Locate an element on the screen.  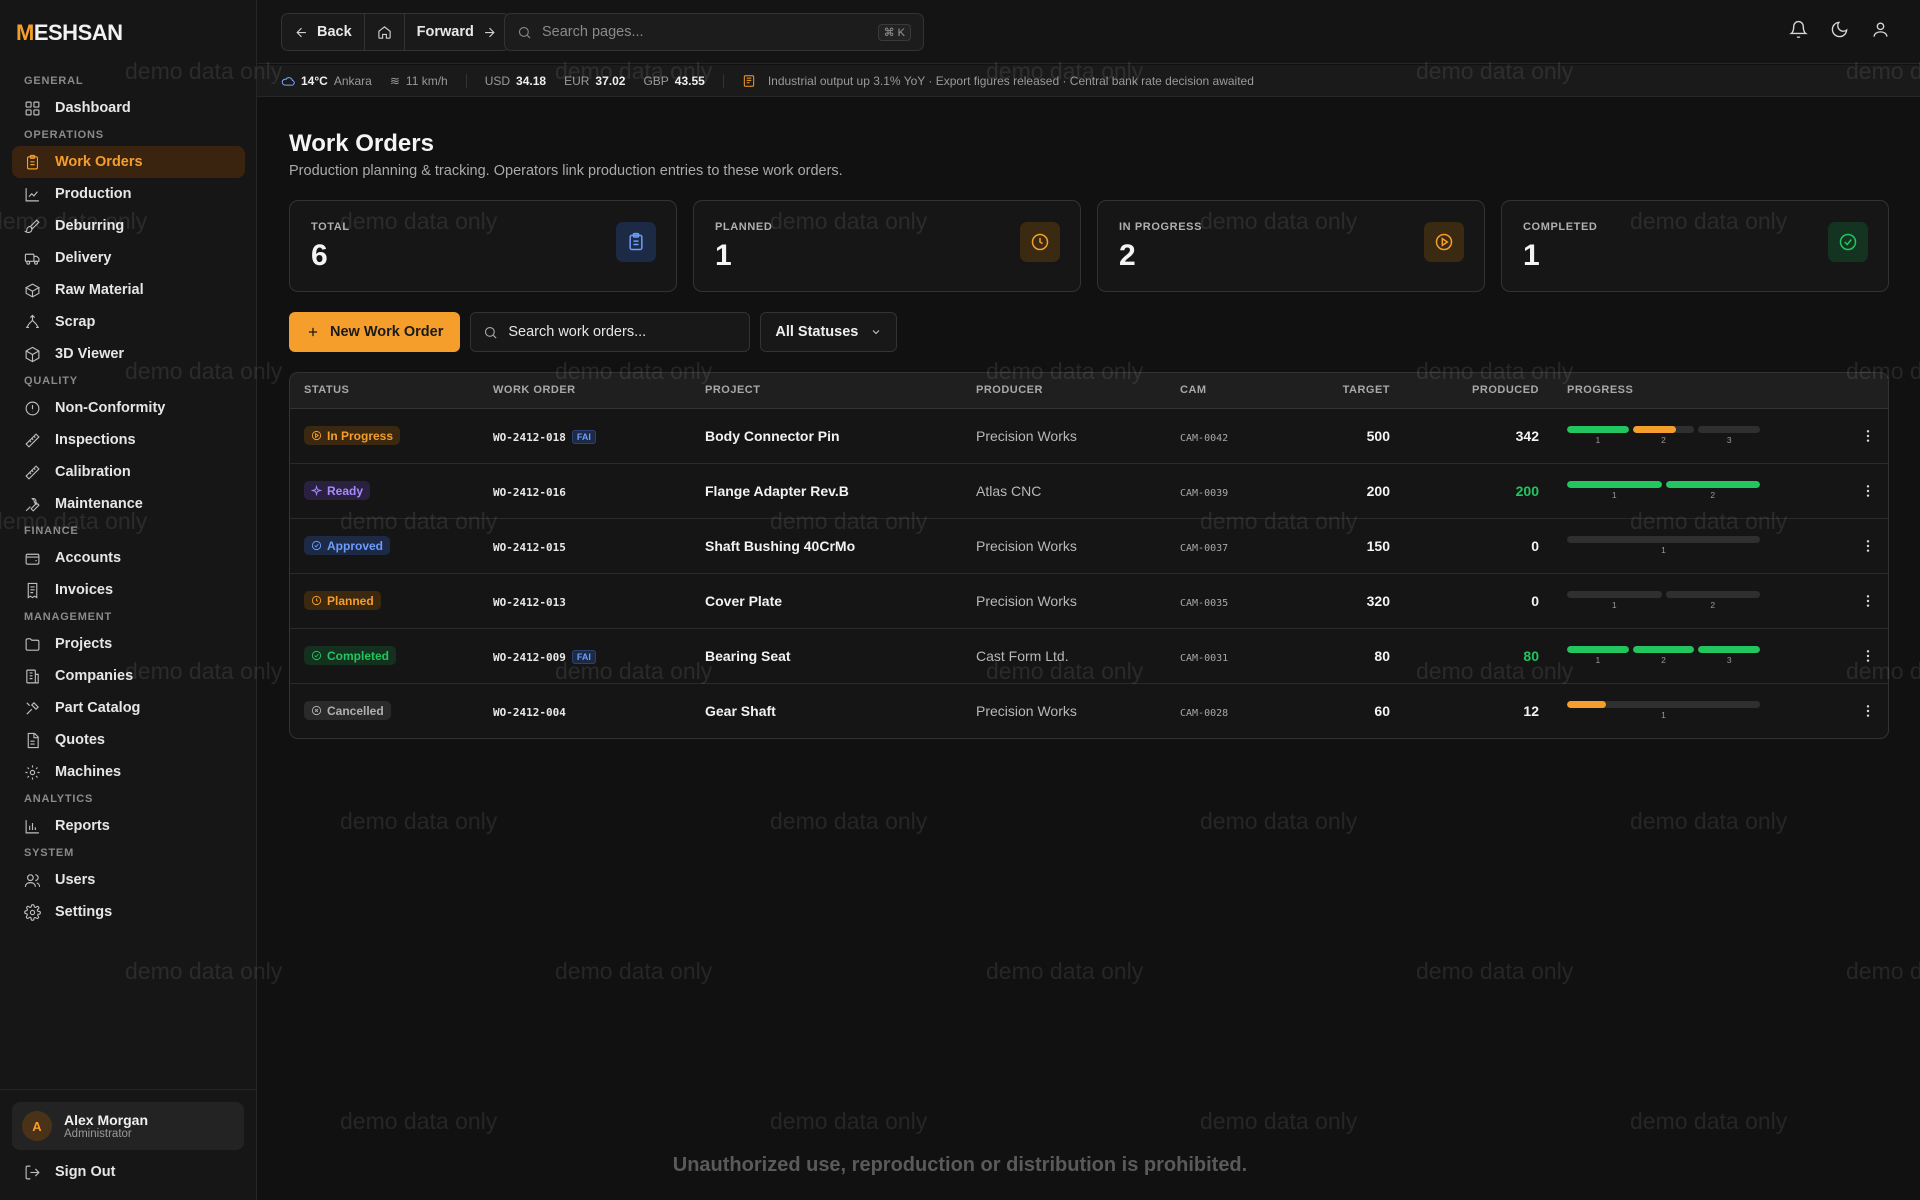
bar-chart-icon is located at coordinates (32, 826).